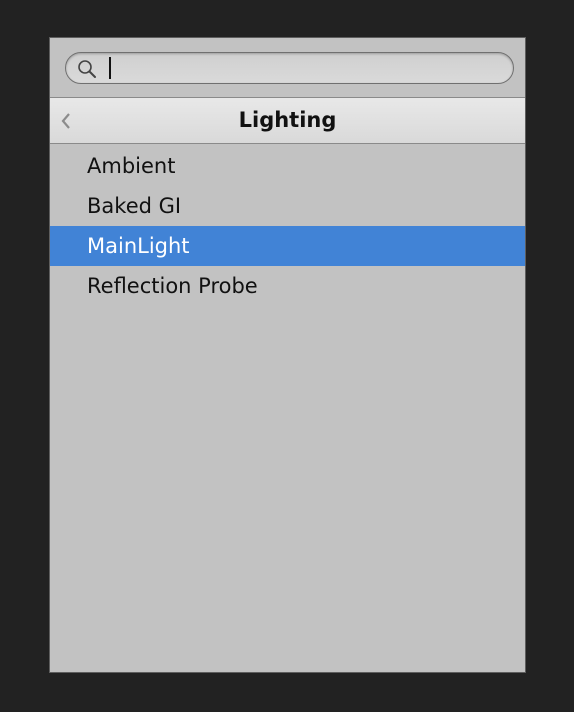 Image resolution: width=574 pixels, height=712 pixels. I want to click on search-input, so click(306, 68).